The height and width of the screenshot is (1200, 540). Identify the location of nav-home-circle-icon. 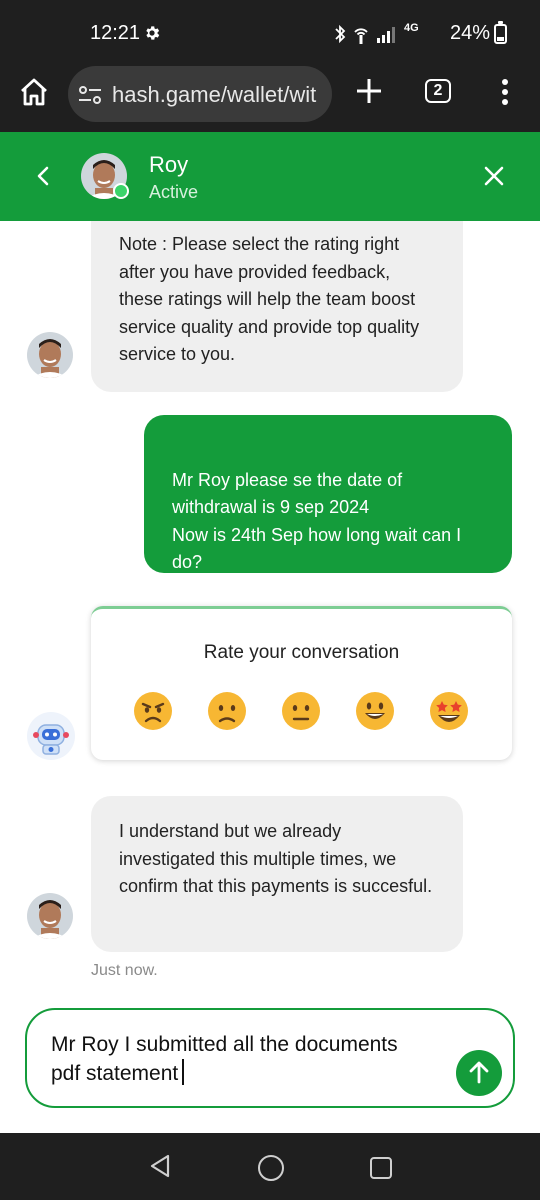
(271, 1168).